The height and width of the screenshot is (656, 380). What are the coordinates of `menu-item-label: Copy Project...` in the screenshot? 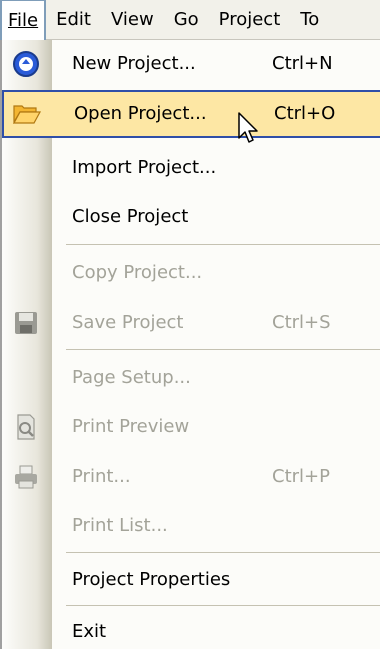 It's located at (137, 272).